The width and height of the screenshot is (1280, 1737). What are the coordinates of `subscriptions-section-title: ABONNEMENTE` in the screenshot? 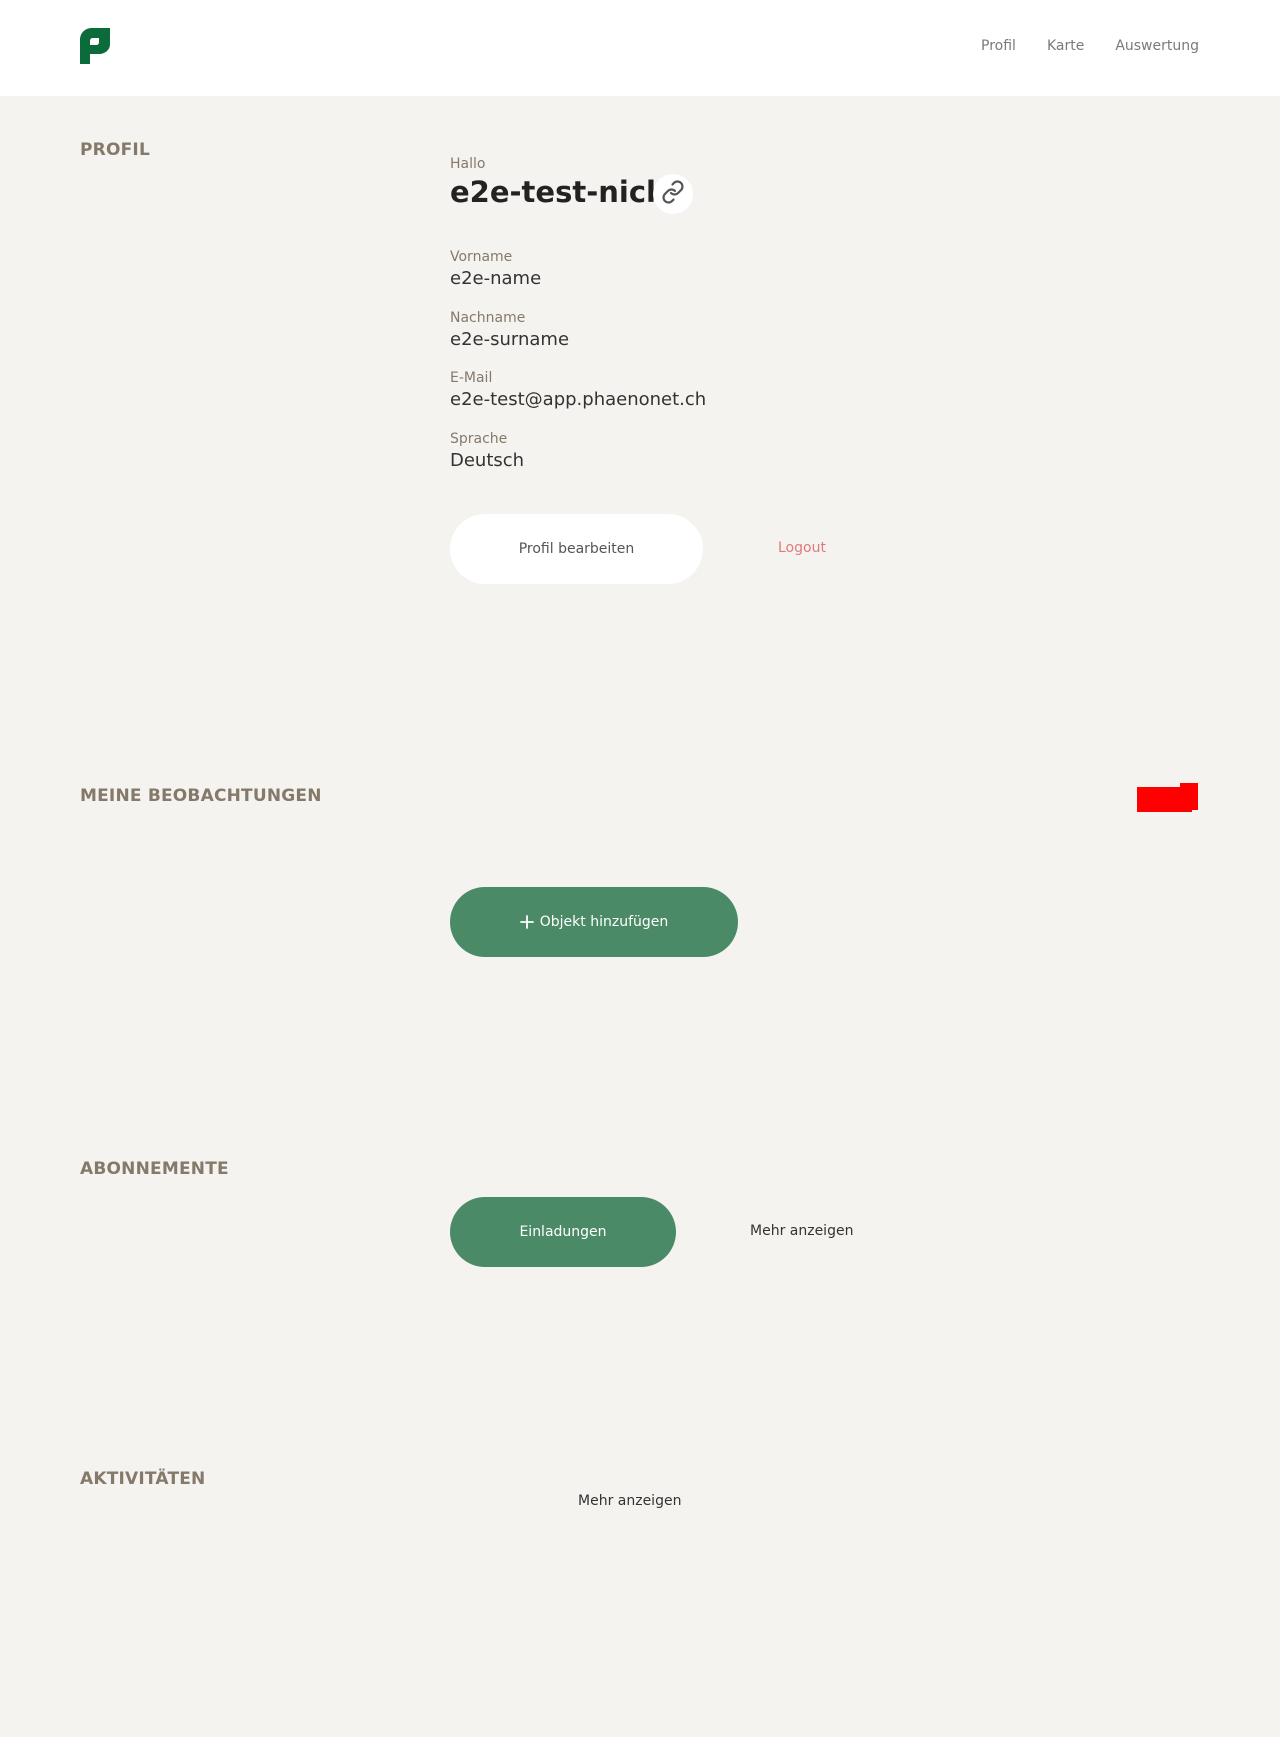 It's located at (154, 1169).